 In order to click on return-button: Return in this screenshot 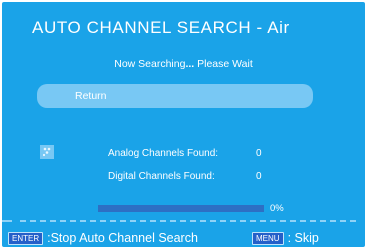, I will do `click(175, 96)`.